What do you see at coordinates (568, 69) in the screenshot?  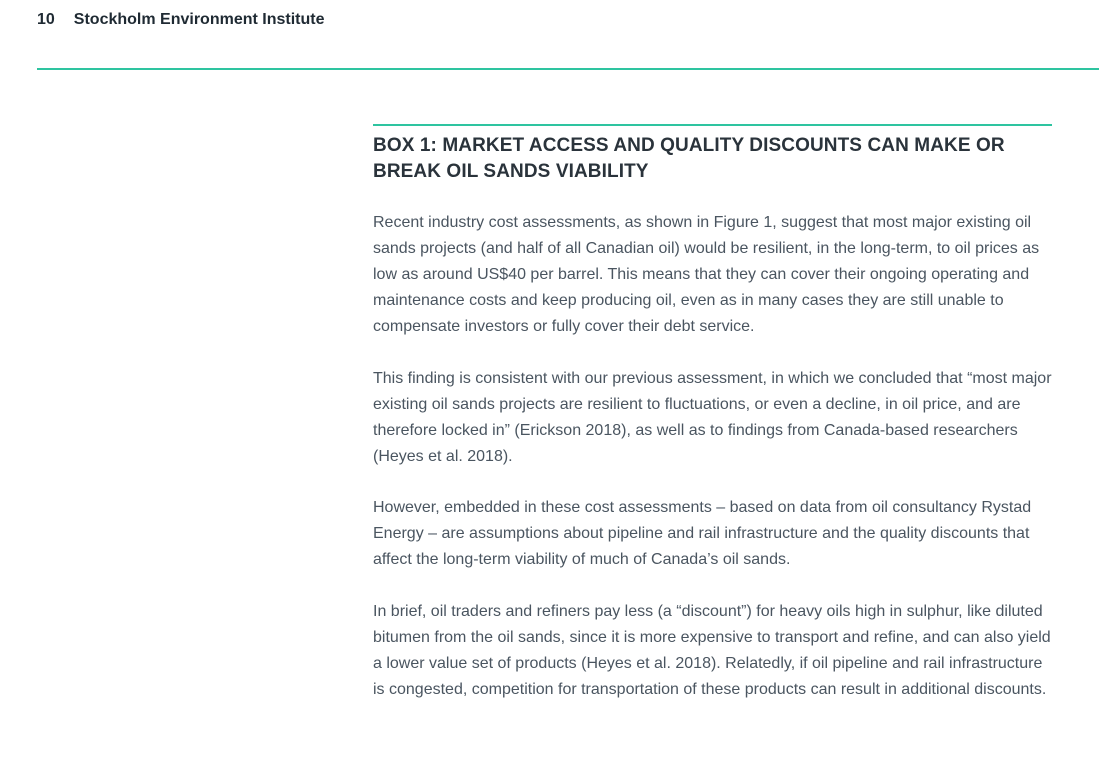 I see `header-divider` at bounding box center [568, 69].